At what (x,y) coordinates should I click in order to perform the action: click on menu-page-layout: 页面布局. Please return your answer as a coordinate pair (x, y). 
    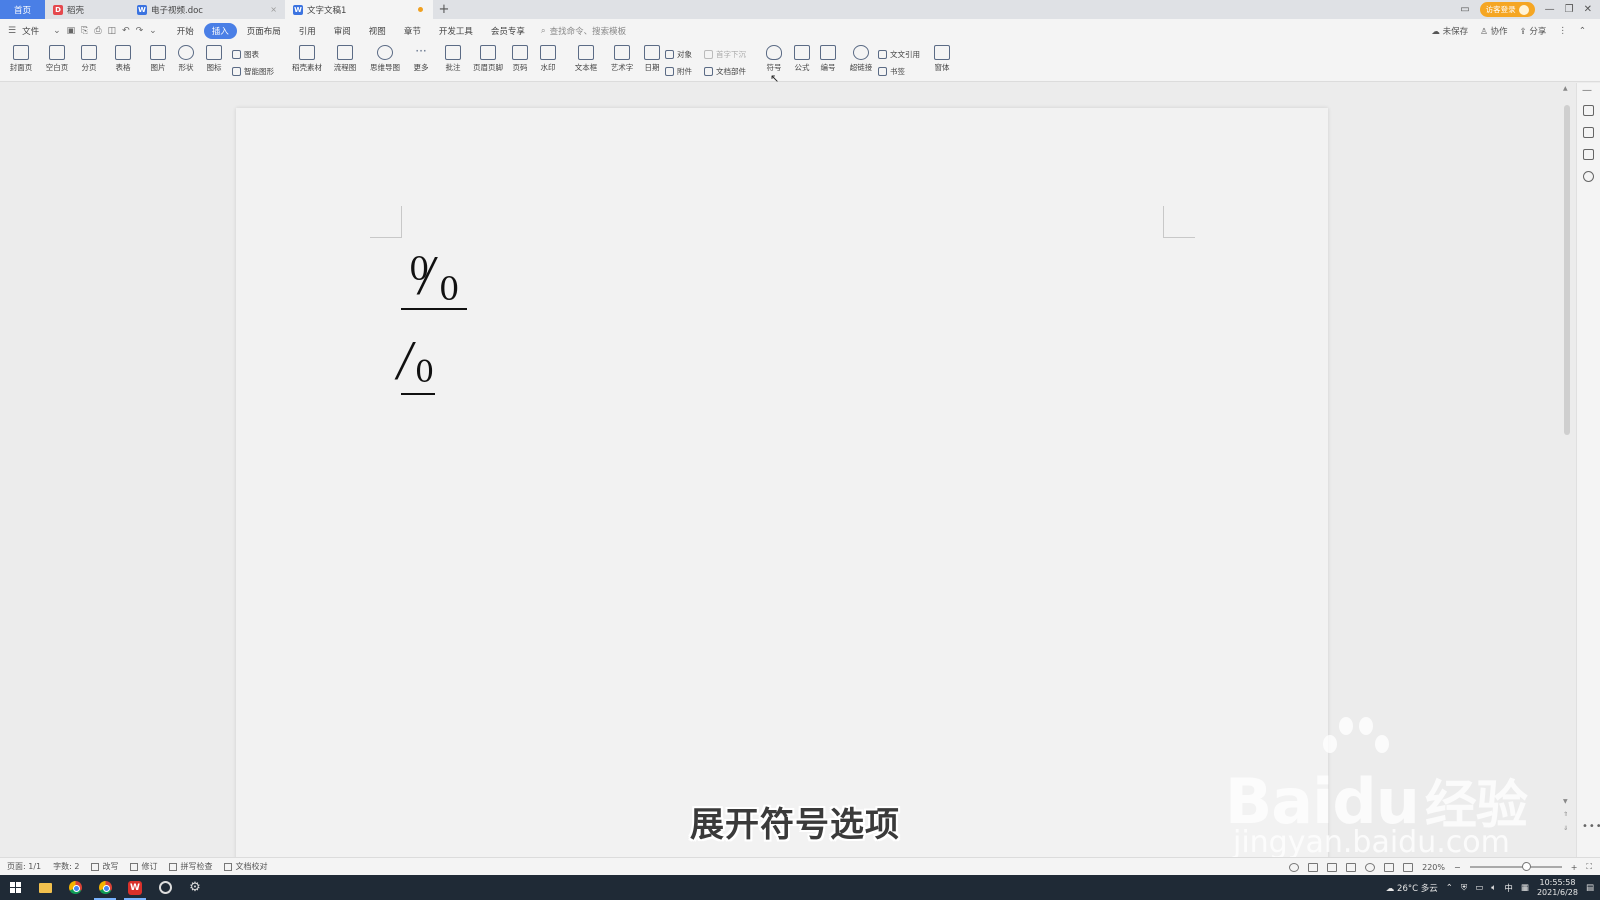
    Looking at the image, I should click on (264, 31).